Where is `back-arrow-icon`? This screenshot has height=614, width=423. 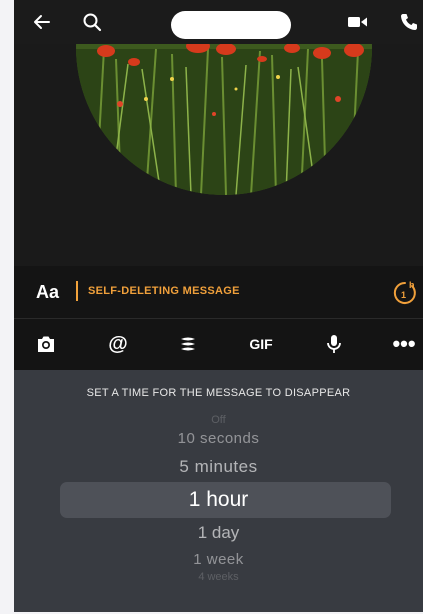 back-arrow-icon is located at coordinates (42, 22).